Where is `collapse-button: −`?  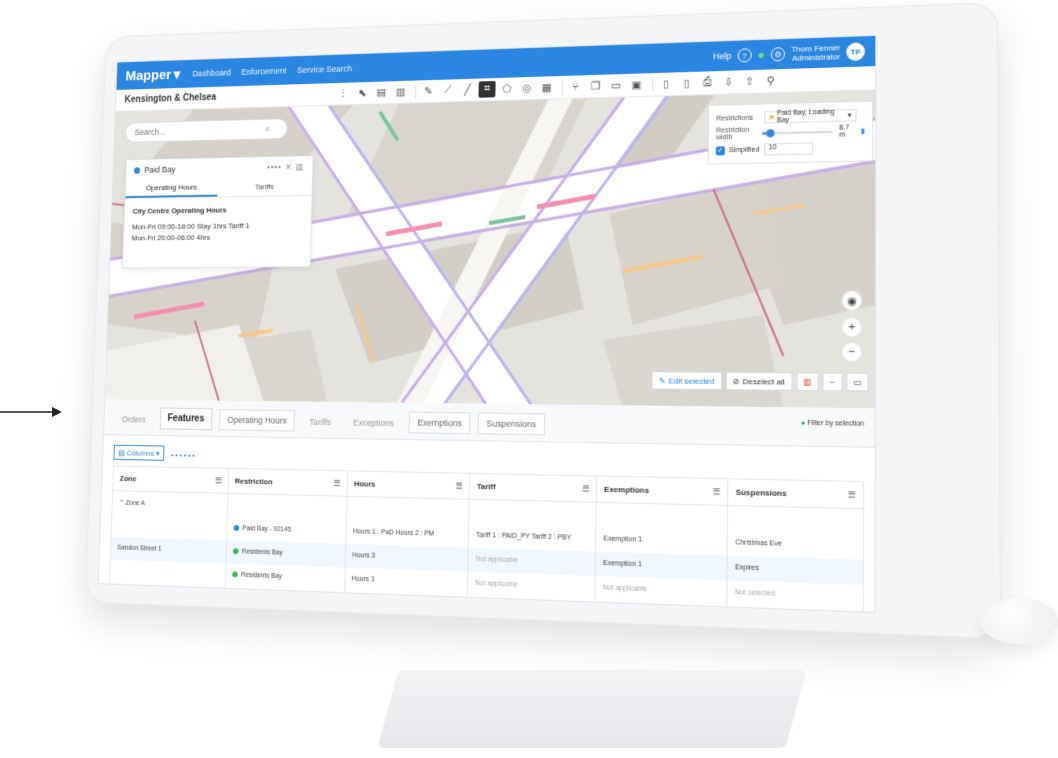 collapse-button: − is located at coordinates (832, 382).